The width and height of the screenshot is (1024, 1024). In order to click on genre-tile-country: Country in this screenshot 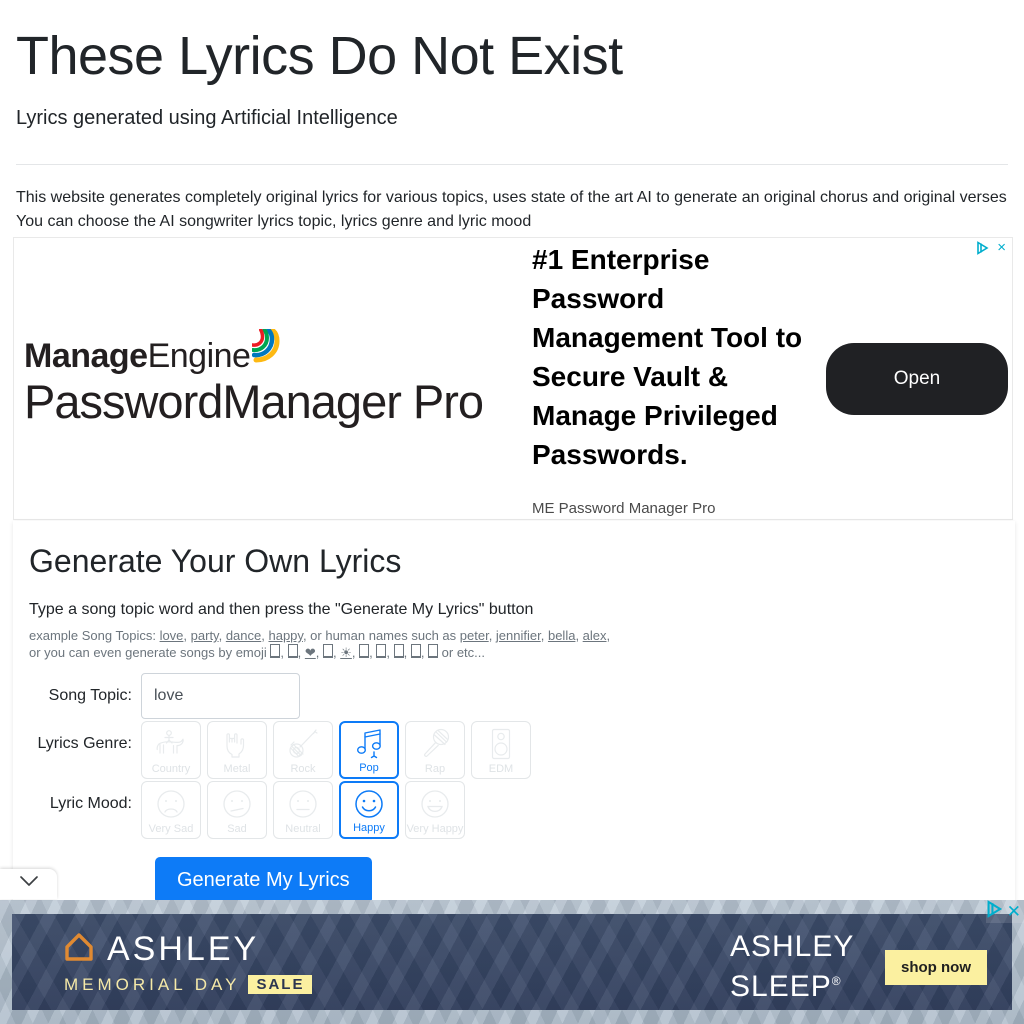, I will do `click(171, 750)`.